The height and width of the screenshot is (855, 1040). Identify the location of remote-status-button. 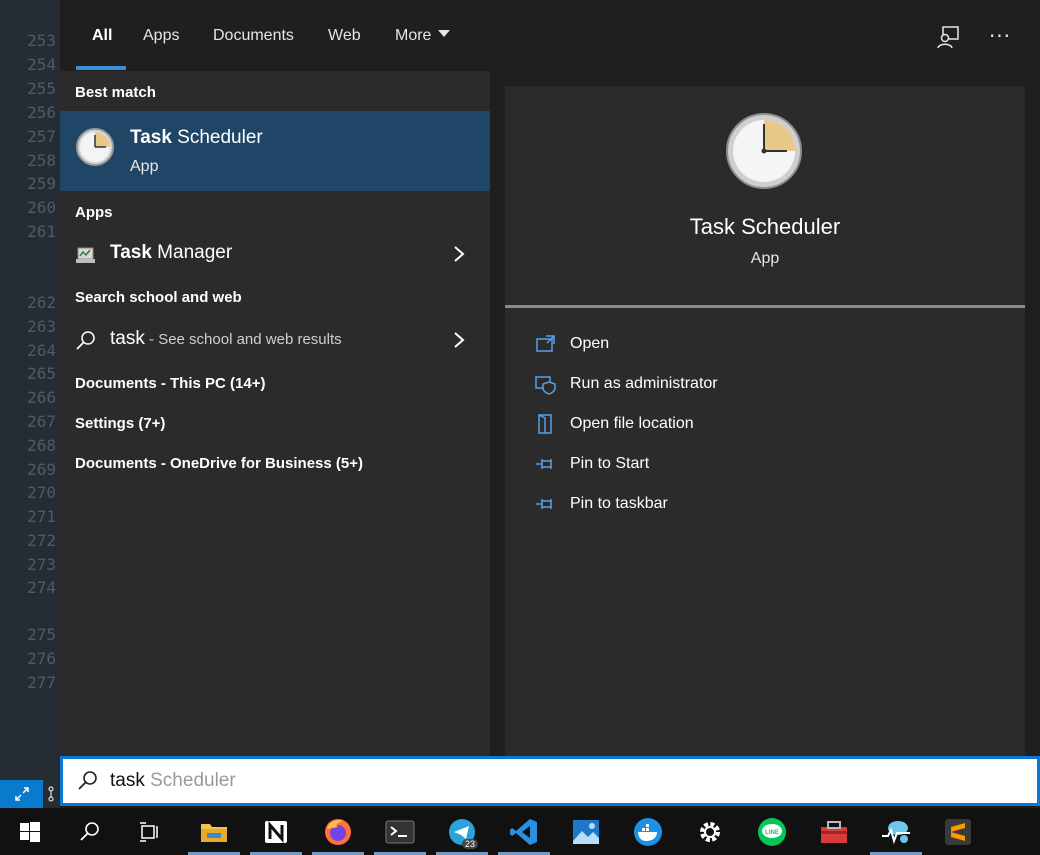
(21, 794).